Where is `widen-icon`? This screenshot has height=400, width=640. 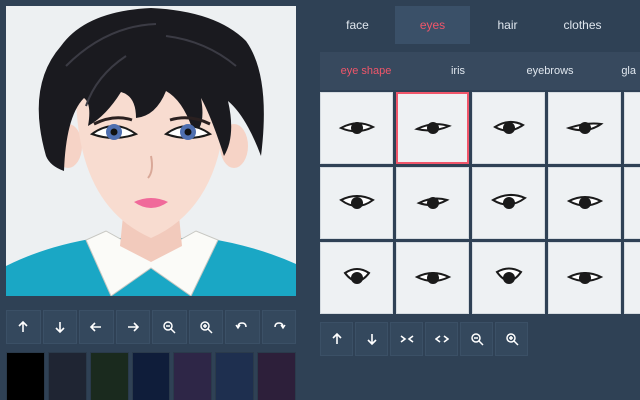 widen-icon is located at coordinates (441, 339).